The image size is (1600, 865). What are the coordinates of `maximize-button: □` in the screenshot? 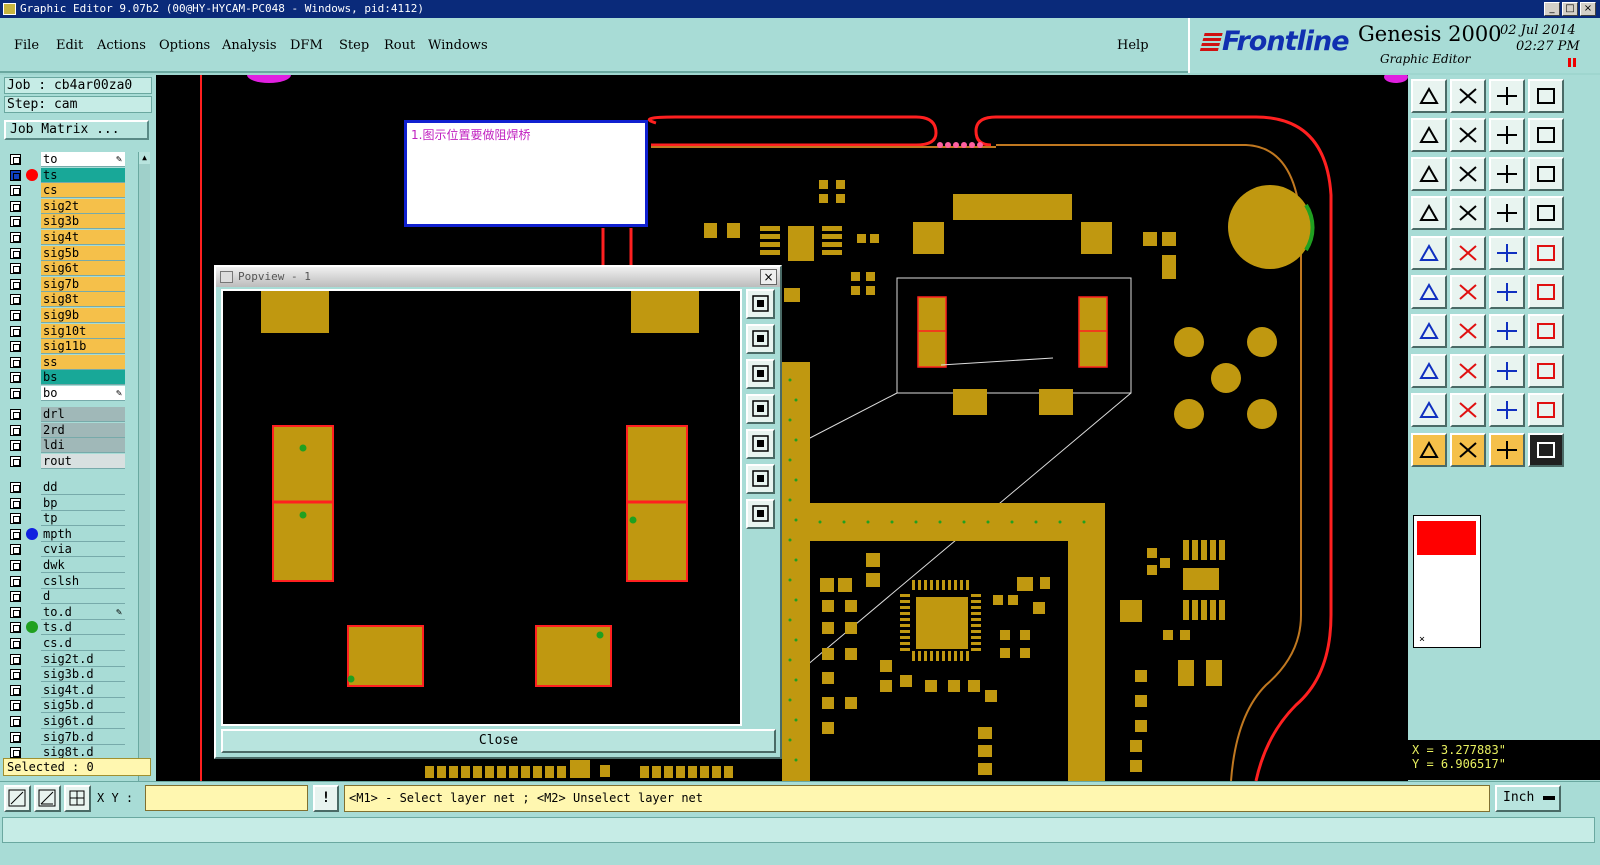 It's located at (1570, 9).